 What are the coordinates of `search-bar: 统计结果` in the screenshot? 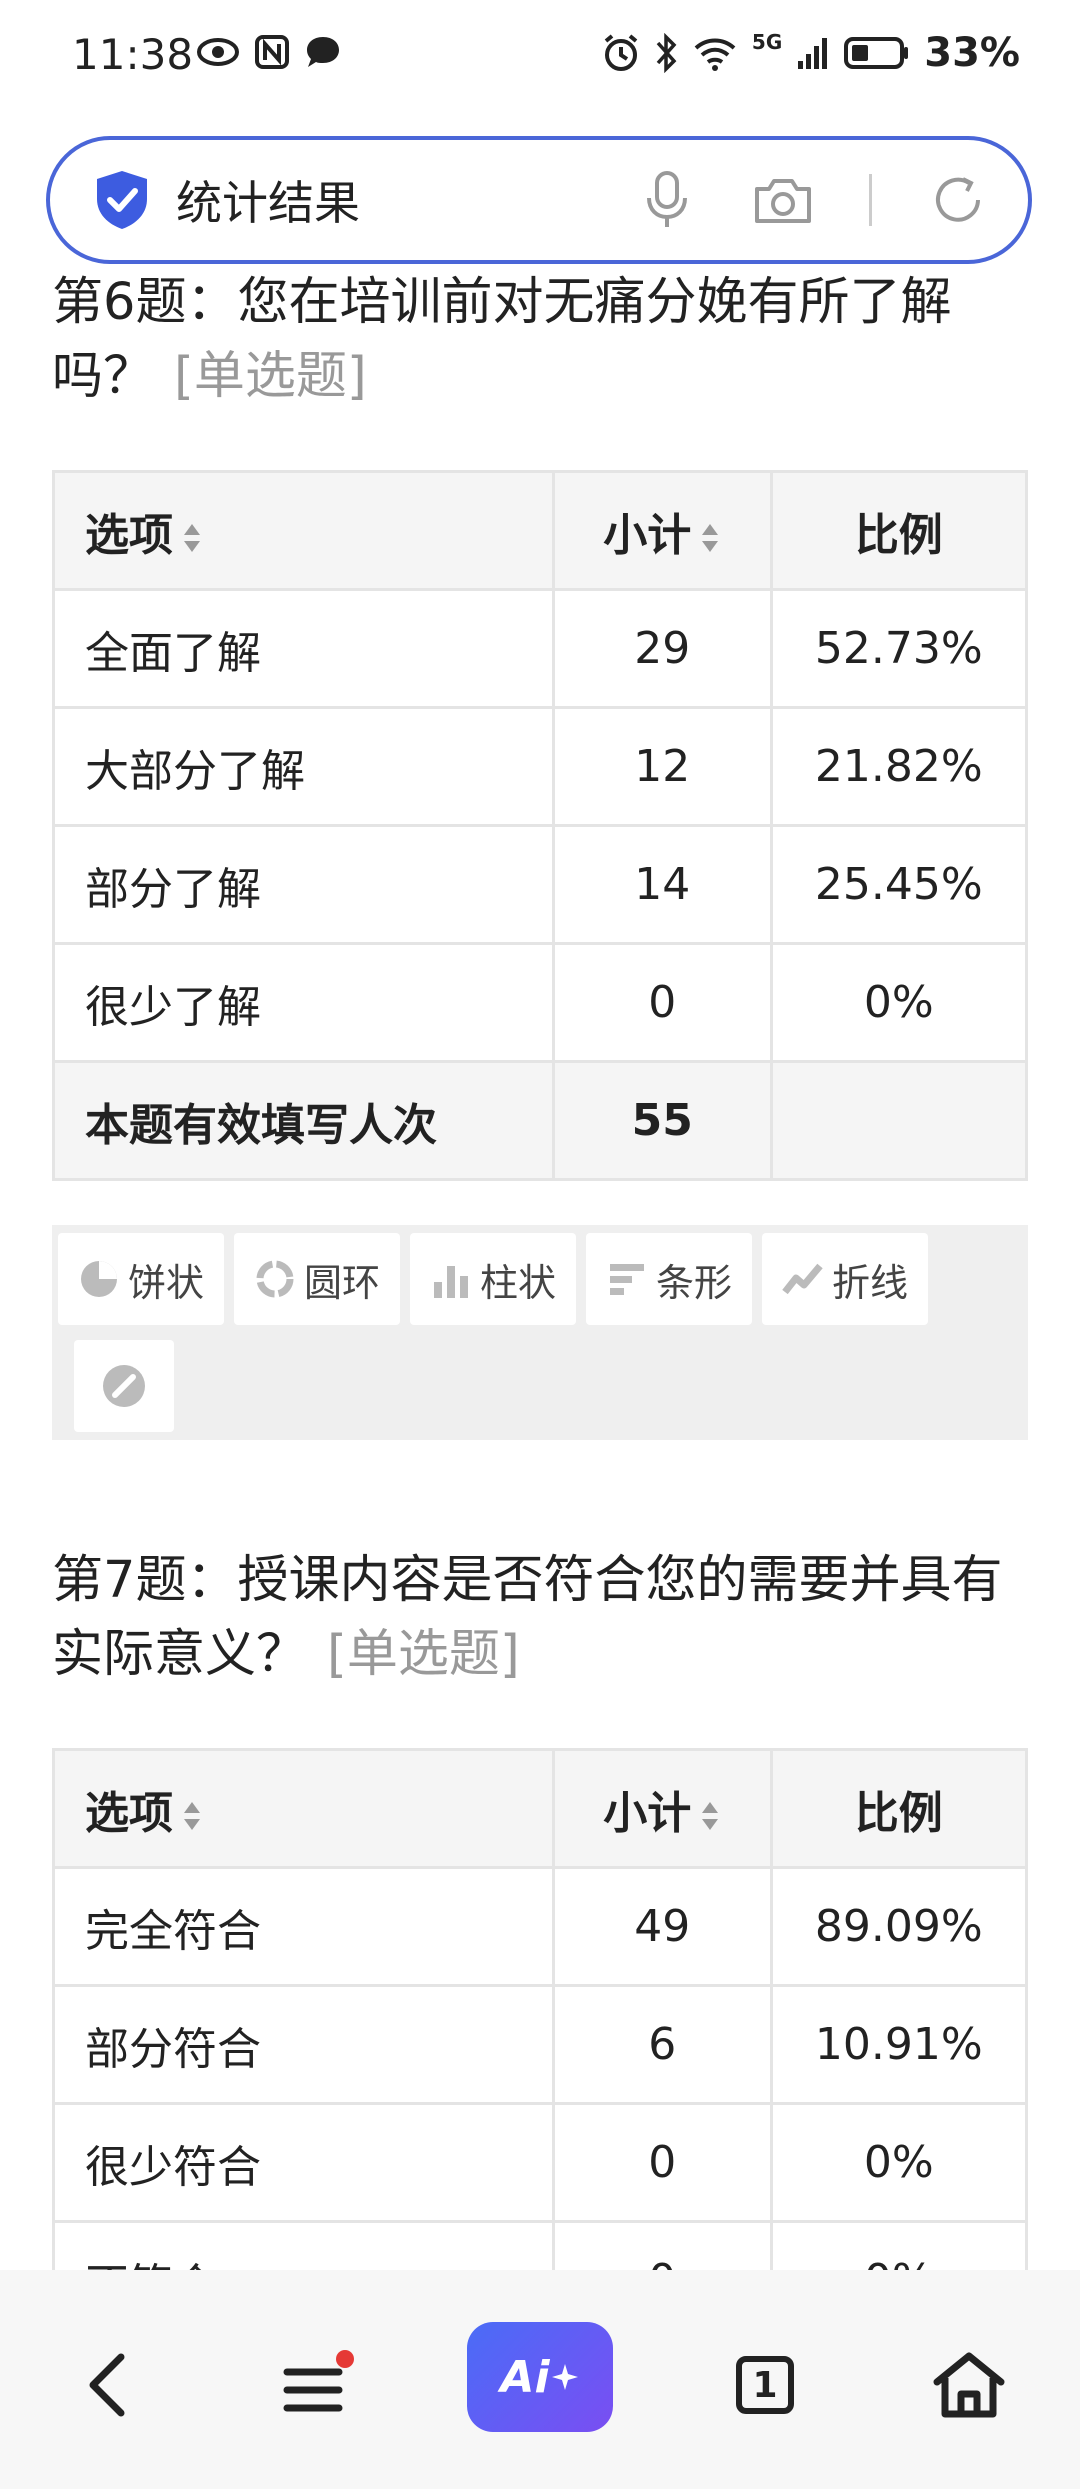 It's located at (539, 200).